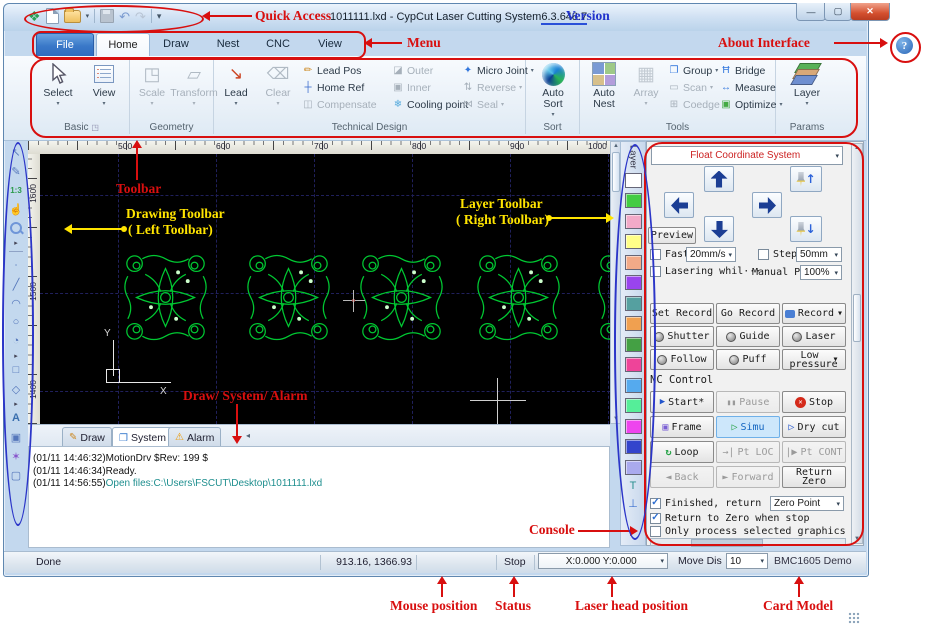 The image size is (938, 627). Describe the element at coordinates (16, 475) in the screenshot. I see `rounded-rect-tool-icon: ▢` at that location.